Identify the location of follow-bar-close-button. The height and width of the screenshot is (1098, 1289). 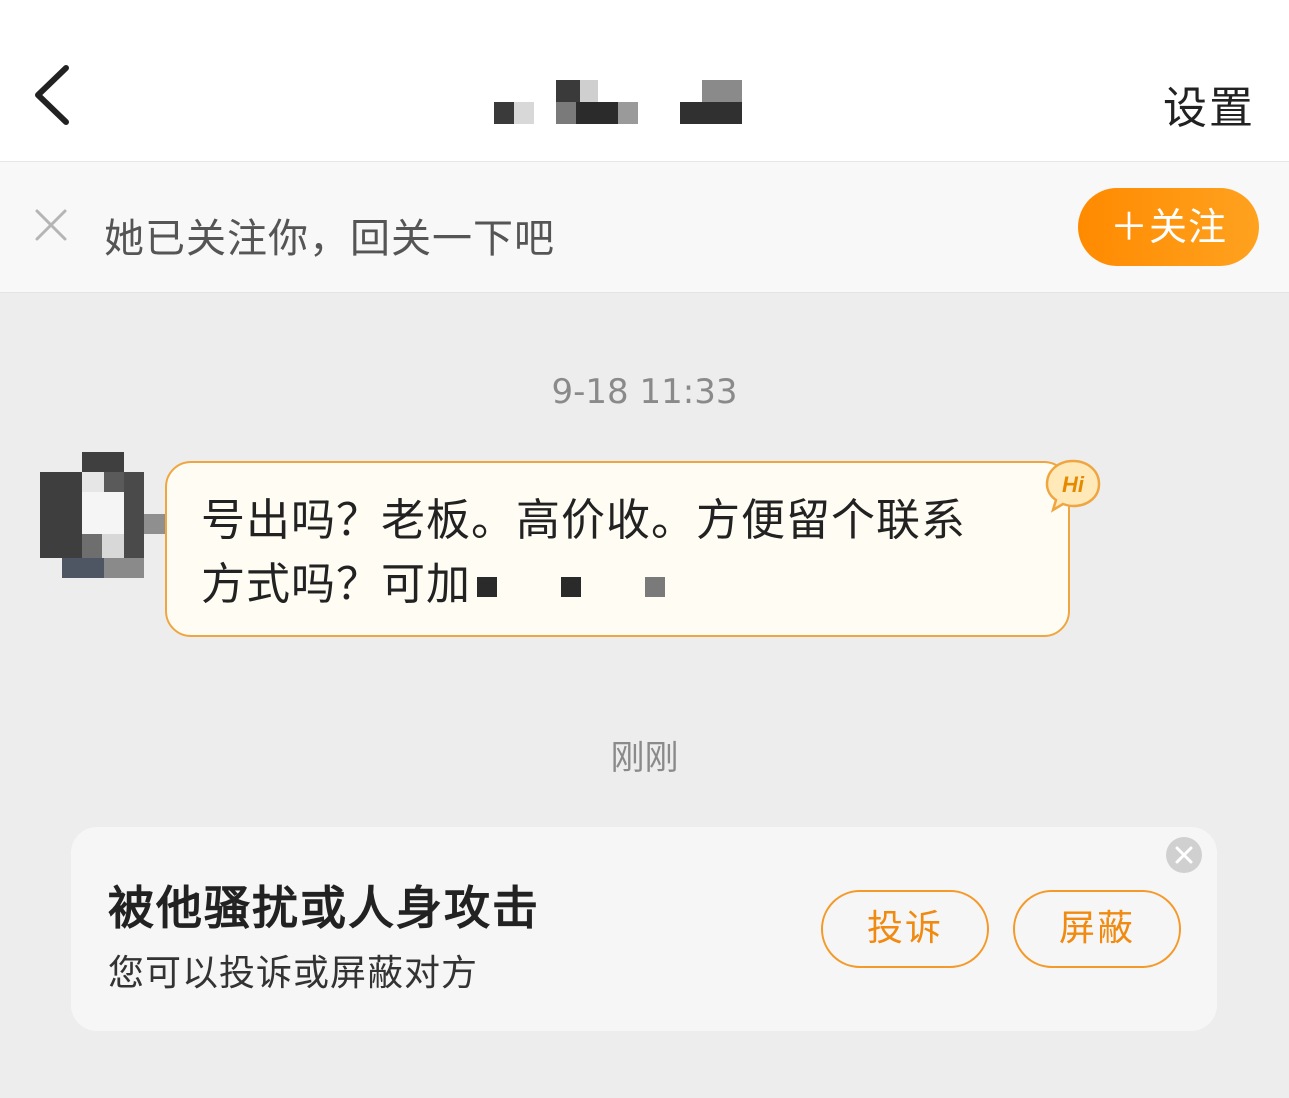
(51, 225).